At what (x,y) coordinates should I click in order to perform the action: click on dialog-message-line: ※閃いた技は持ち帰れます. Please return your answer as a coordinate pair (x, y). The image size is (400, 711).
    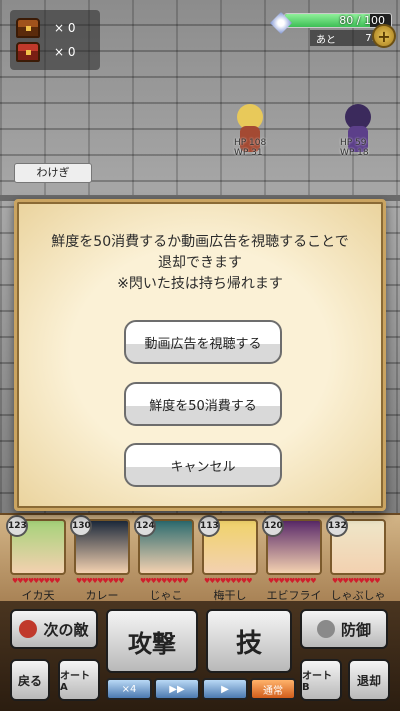
    Looking at the image, I should click on (200, 284).